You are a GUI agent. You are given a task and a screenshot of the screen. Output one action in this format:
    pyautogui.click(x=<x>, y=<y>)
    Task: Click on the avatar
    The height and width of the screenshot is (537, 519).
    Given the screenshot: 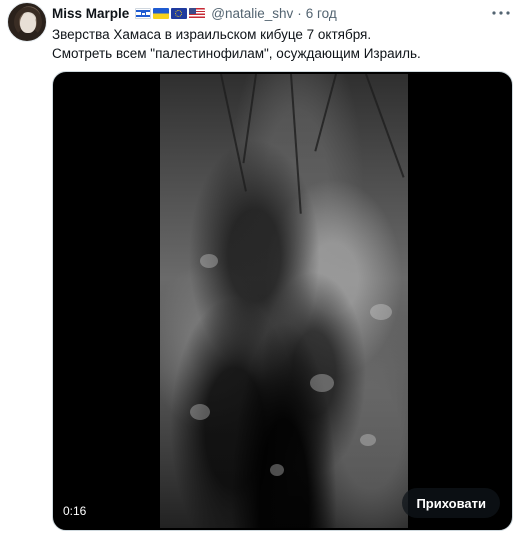 What is the action you would take?
    pyautogui.click(x=27, y=22)
    